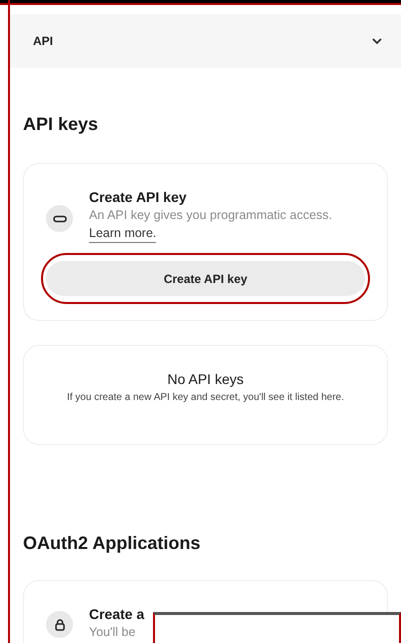 The image size is (401, 643). I want to click on card-description: You'll be, so click(112, 632).